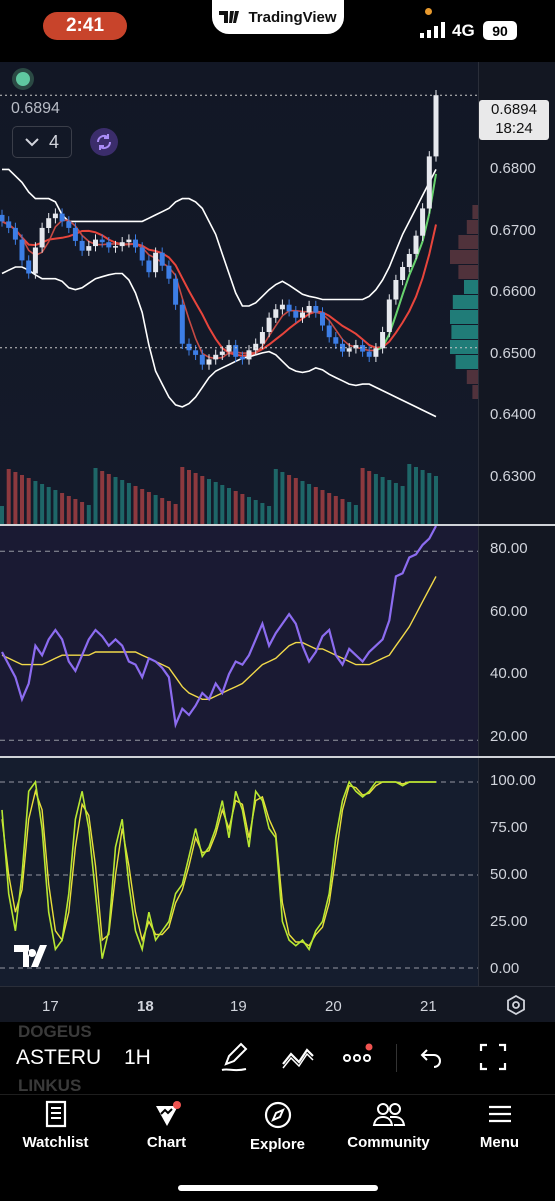 Image resolution: width=555 pixels, height=1201 pixels. What do you see at coordinates (432, 30) in the screenshot?
I see `cellular-signal-icon` at bounding box center [432, 30].